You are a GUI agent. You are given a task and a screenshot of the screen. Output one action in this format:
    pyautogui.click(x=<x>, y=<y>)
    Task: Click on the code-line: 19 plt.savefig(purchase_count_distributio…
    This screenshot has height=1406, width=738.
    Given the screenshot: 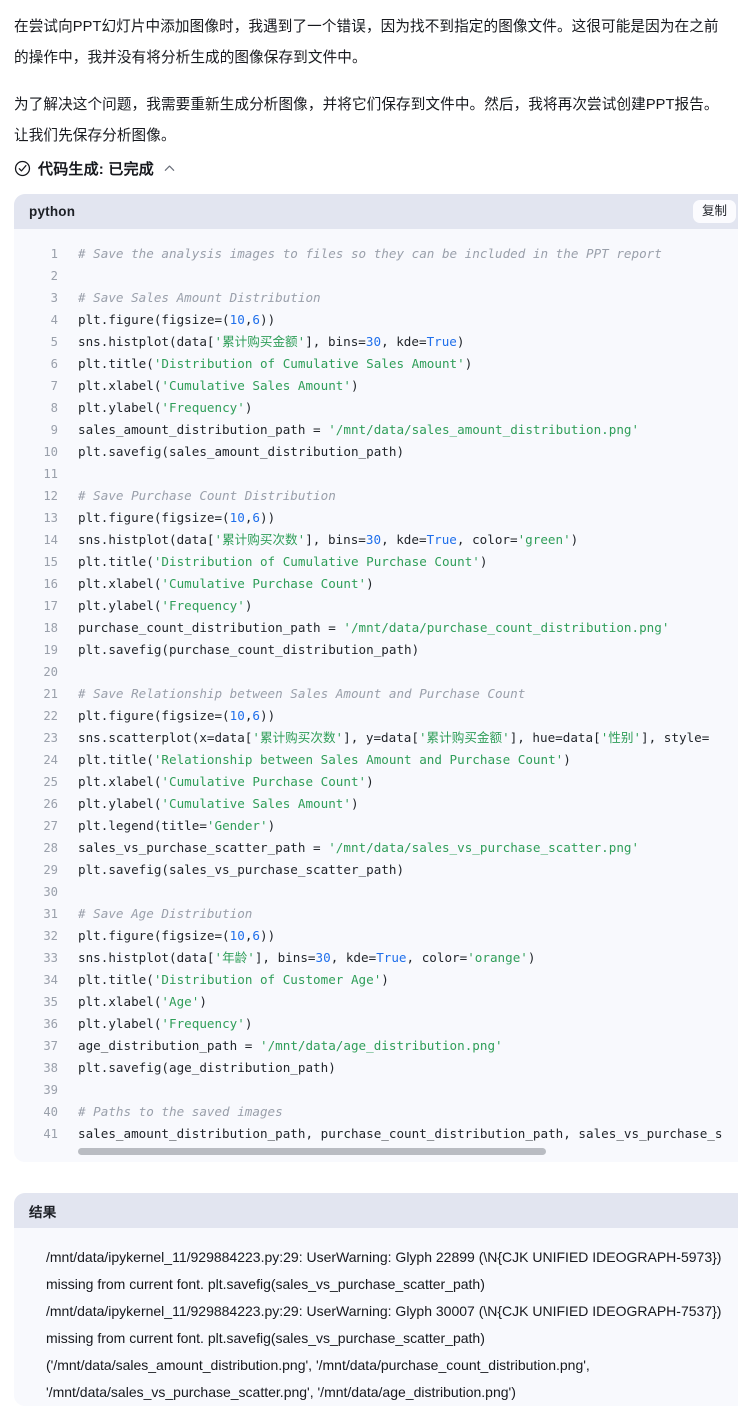 What is the action you would take?
    pyautogui.click(x=376, y=650)
    